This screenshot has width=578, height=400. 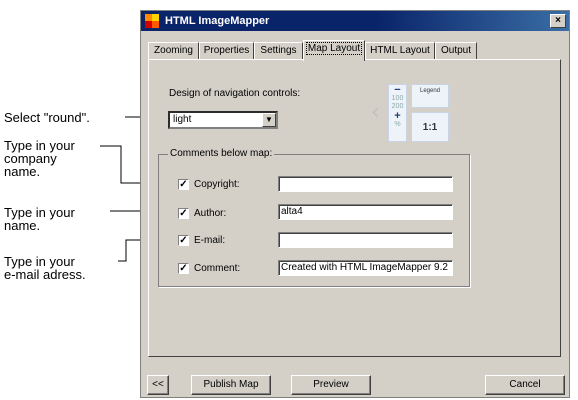 I want to click on zoom-control-preview: − 100 200 + %, so click(x=397, y=113).